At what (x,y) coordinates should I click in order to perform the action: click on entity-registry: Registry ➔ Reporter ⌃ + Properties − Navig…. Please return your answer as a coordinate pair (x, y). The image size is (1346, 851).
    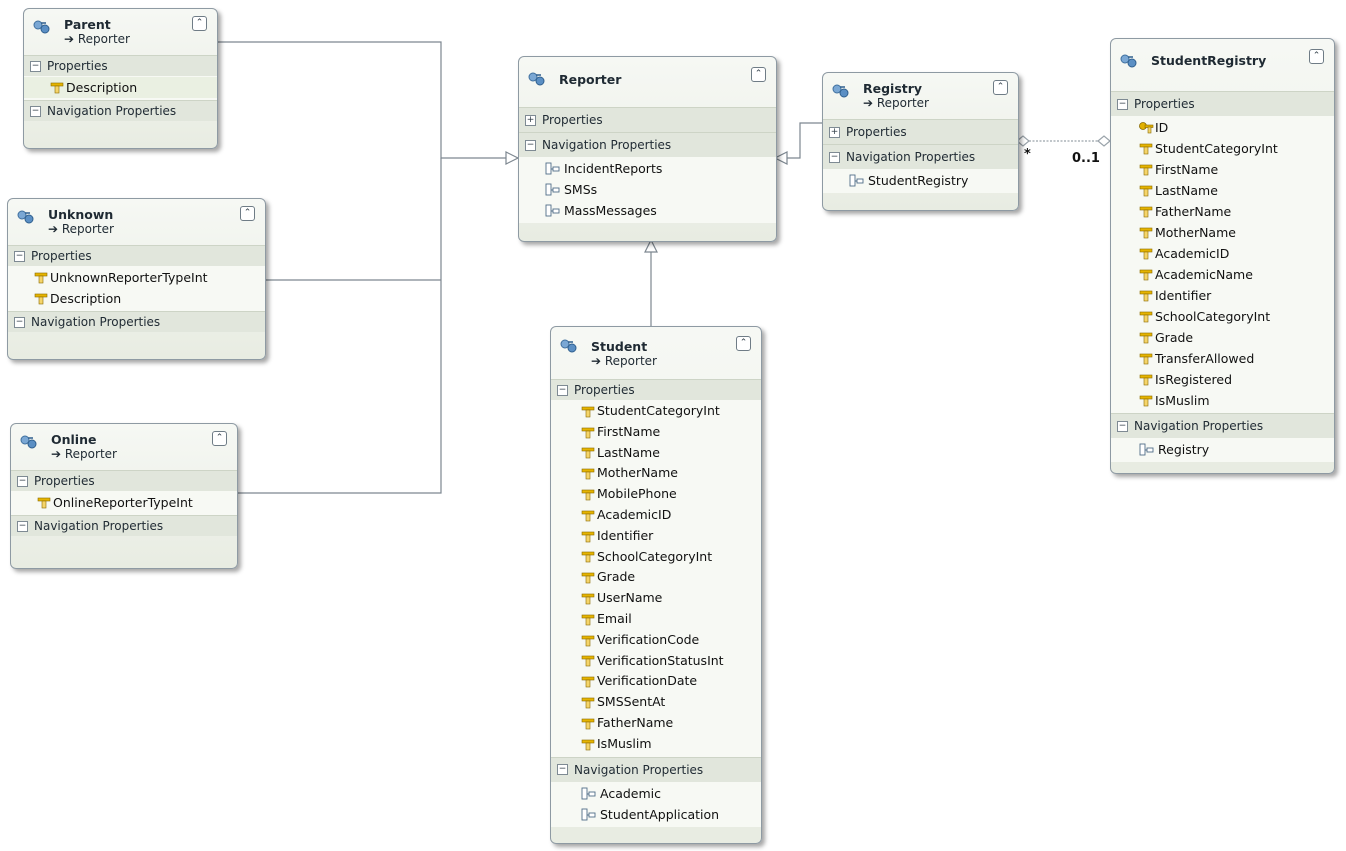
    Looking at the image, I should click on (920, 141).